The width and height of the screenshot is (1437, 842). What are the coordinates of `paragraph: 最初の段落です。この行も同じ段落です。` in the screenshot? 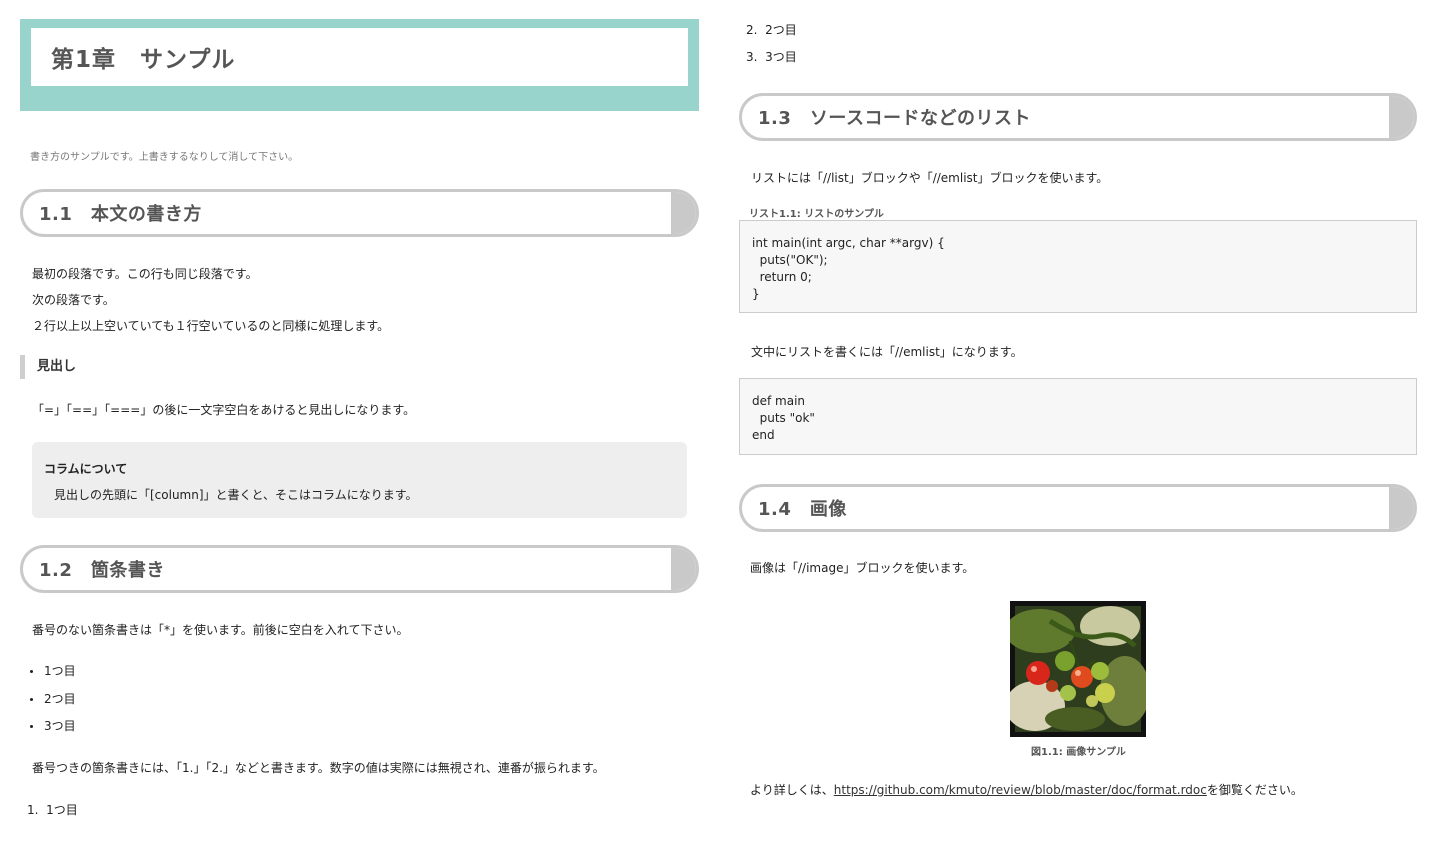 It's located at (145, 274).